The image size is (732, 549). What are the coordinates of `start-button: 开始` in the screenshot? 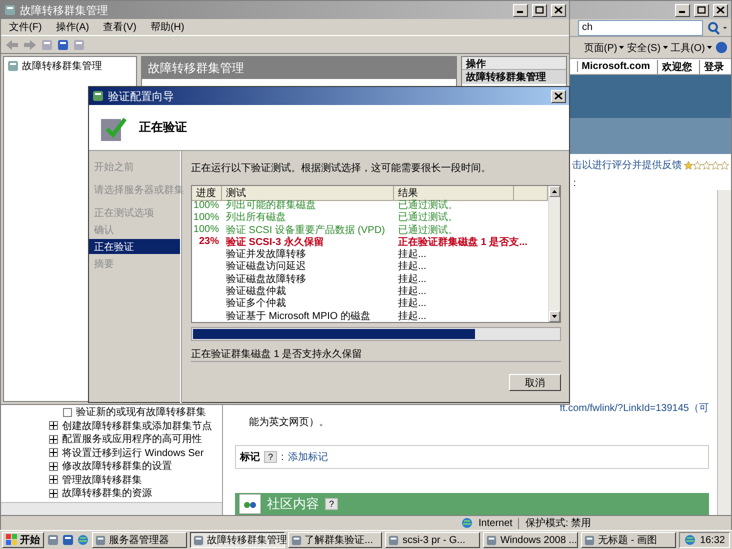 It's located at (23, 540).